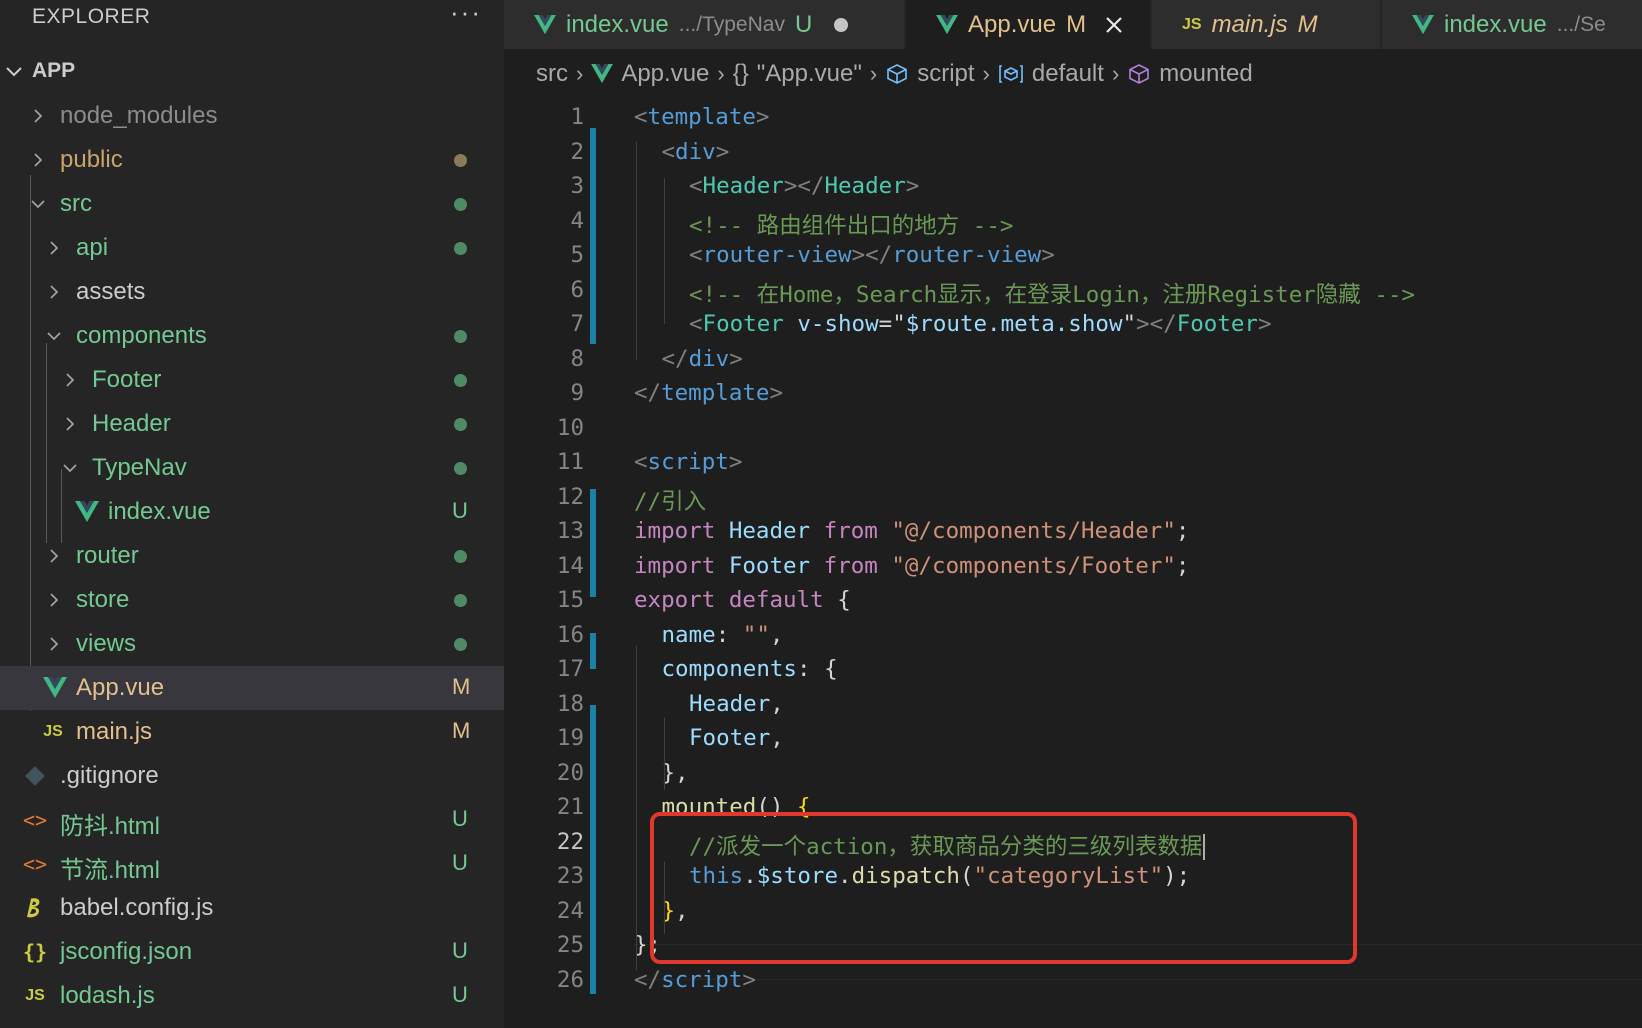 The image size is (1642, 1028). I want to click on tree-item-label: index.vue, so click(159, 511).